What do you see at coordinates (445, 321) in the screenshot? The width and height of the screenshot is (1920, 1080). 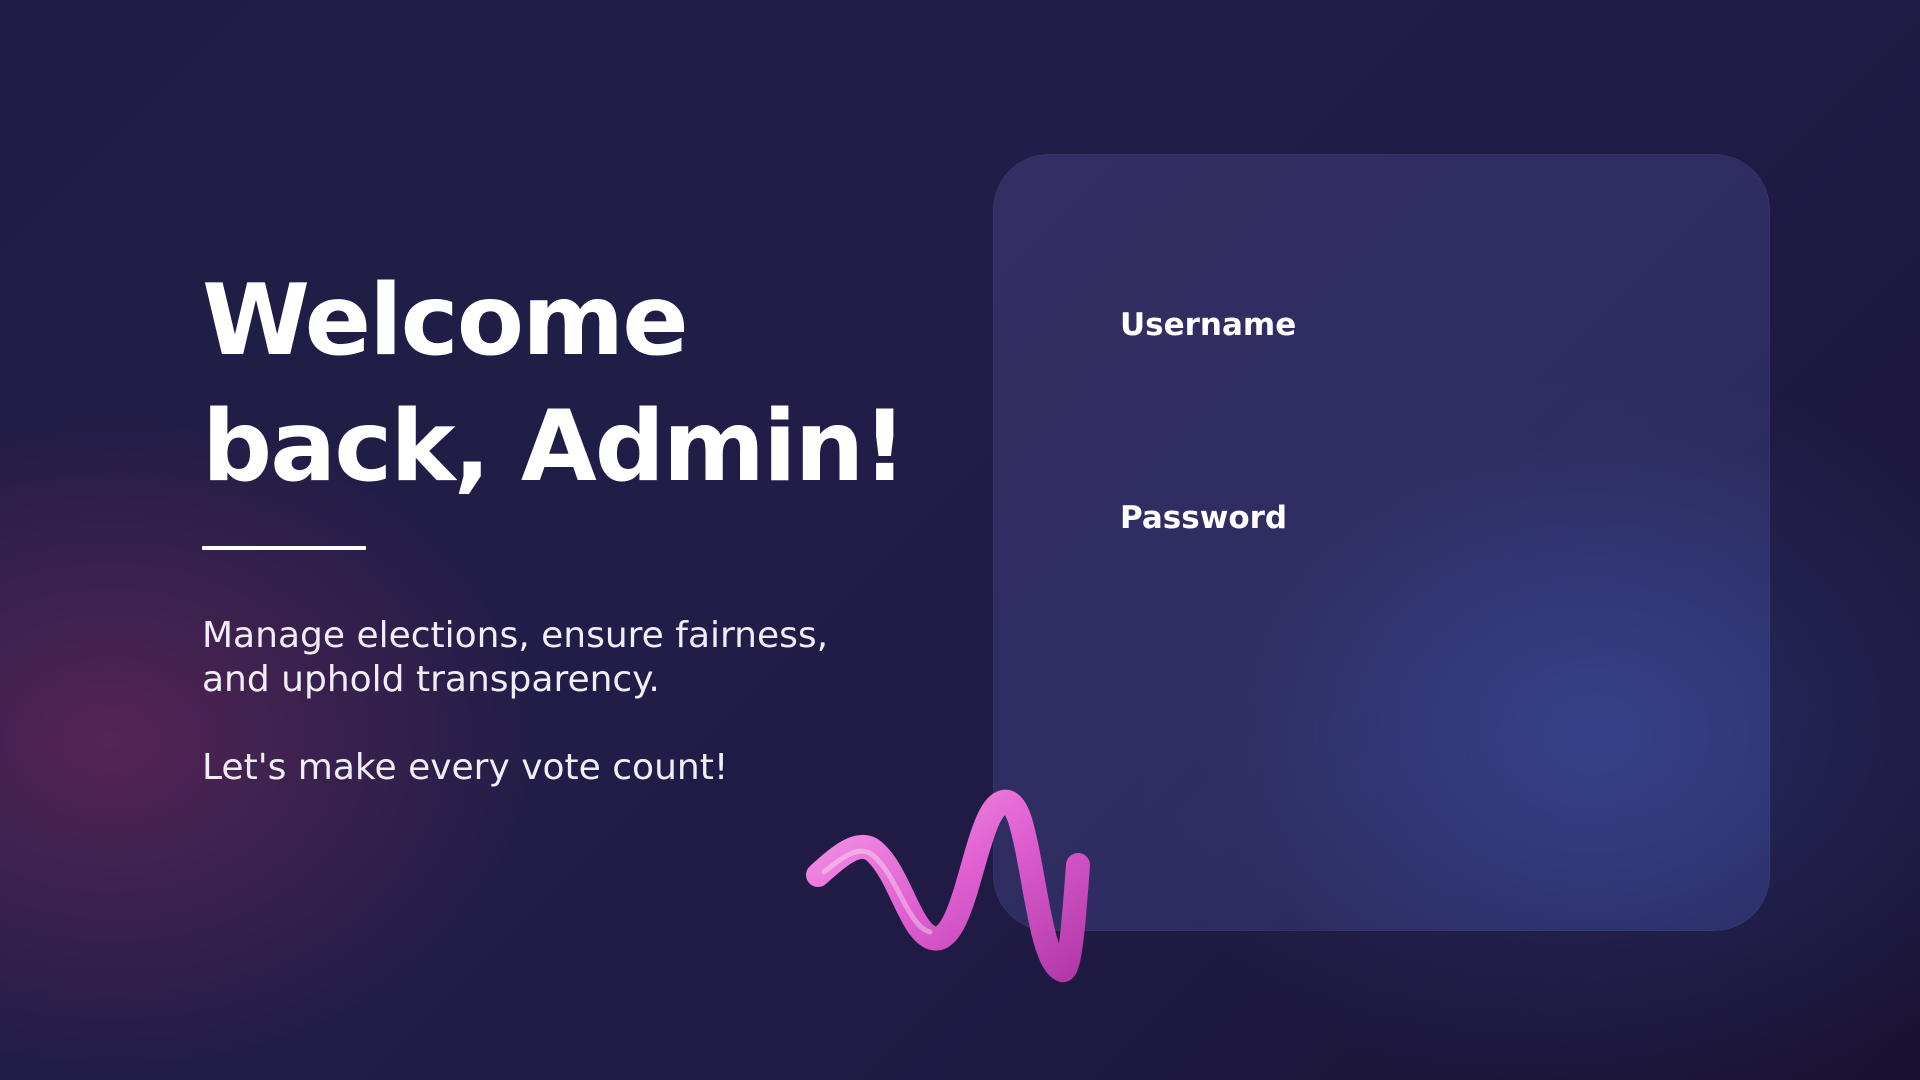 I see `welcome-heading-line1: Welcome` at bounding box center [445, 321].